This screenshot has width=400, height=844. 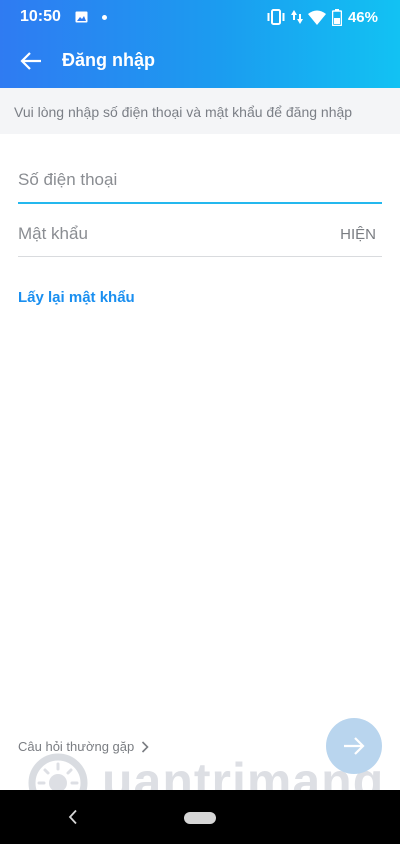 What do you see at coordinates (73, 817) in the screenshot?
I see `nav-back-icon` at bounding box center [73, 817].